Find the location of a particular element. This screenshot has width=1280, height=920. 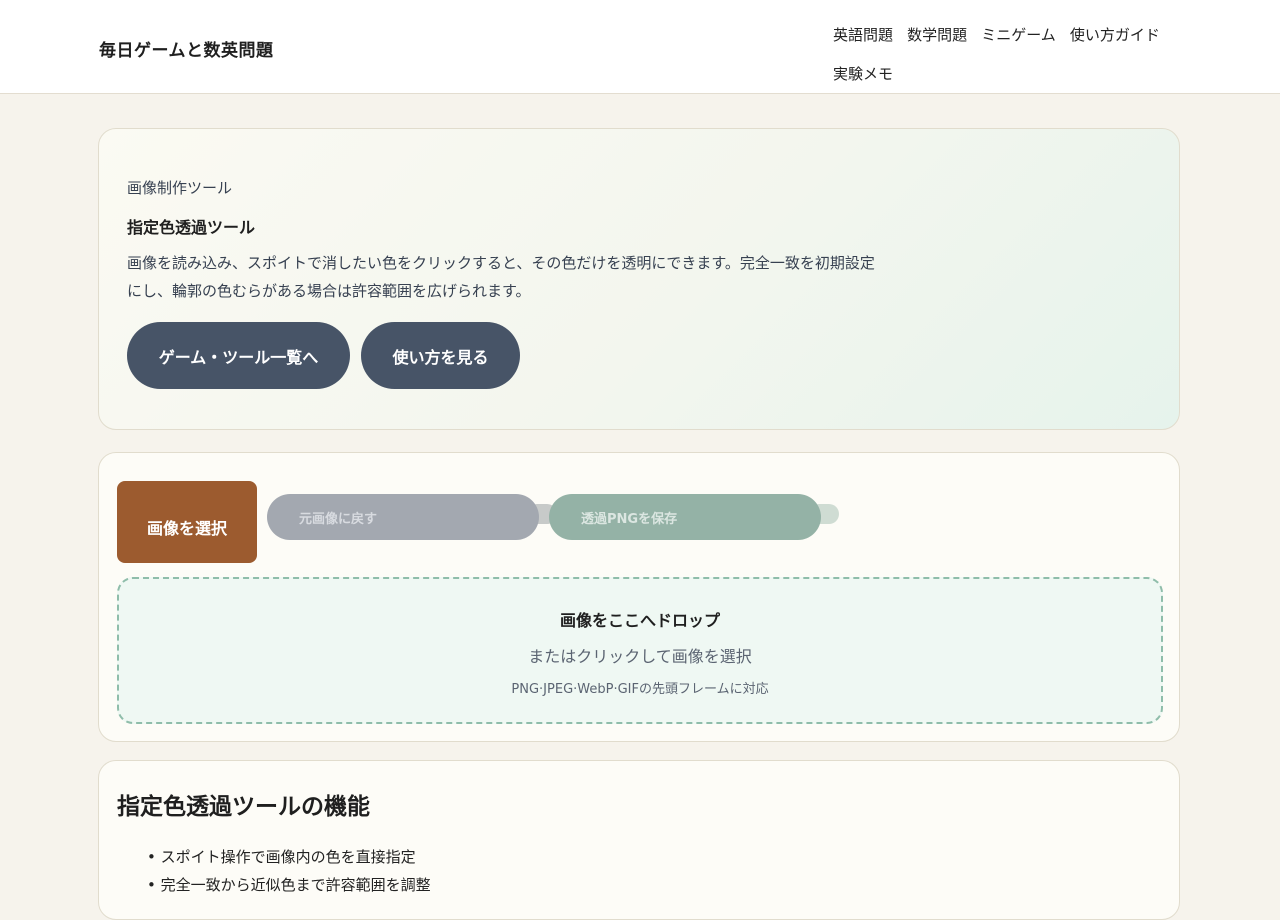

save-png-button: 透過PNGを保存 is located at coordinates (685, 517).